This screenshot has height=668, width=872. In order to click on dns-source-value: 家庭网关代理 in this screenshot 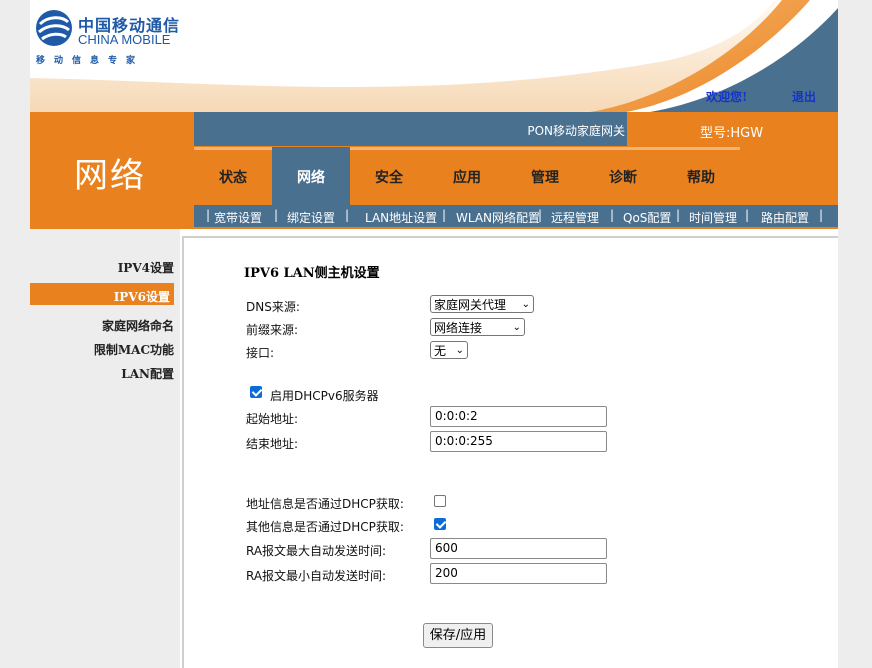, I will do `click(470, 305)`.